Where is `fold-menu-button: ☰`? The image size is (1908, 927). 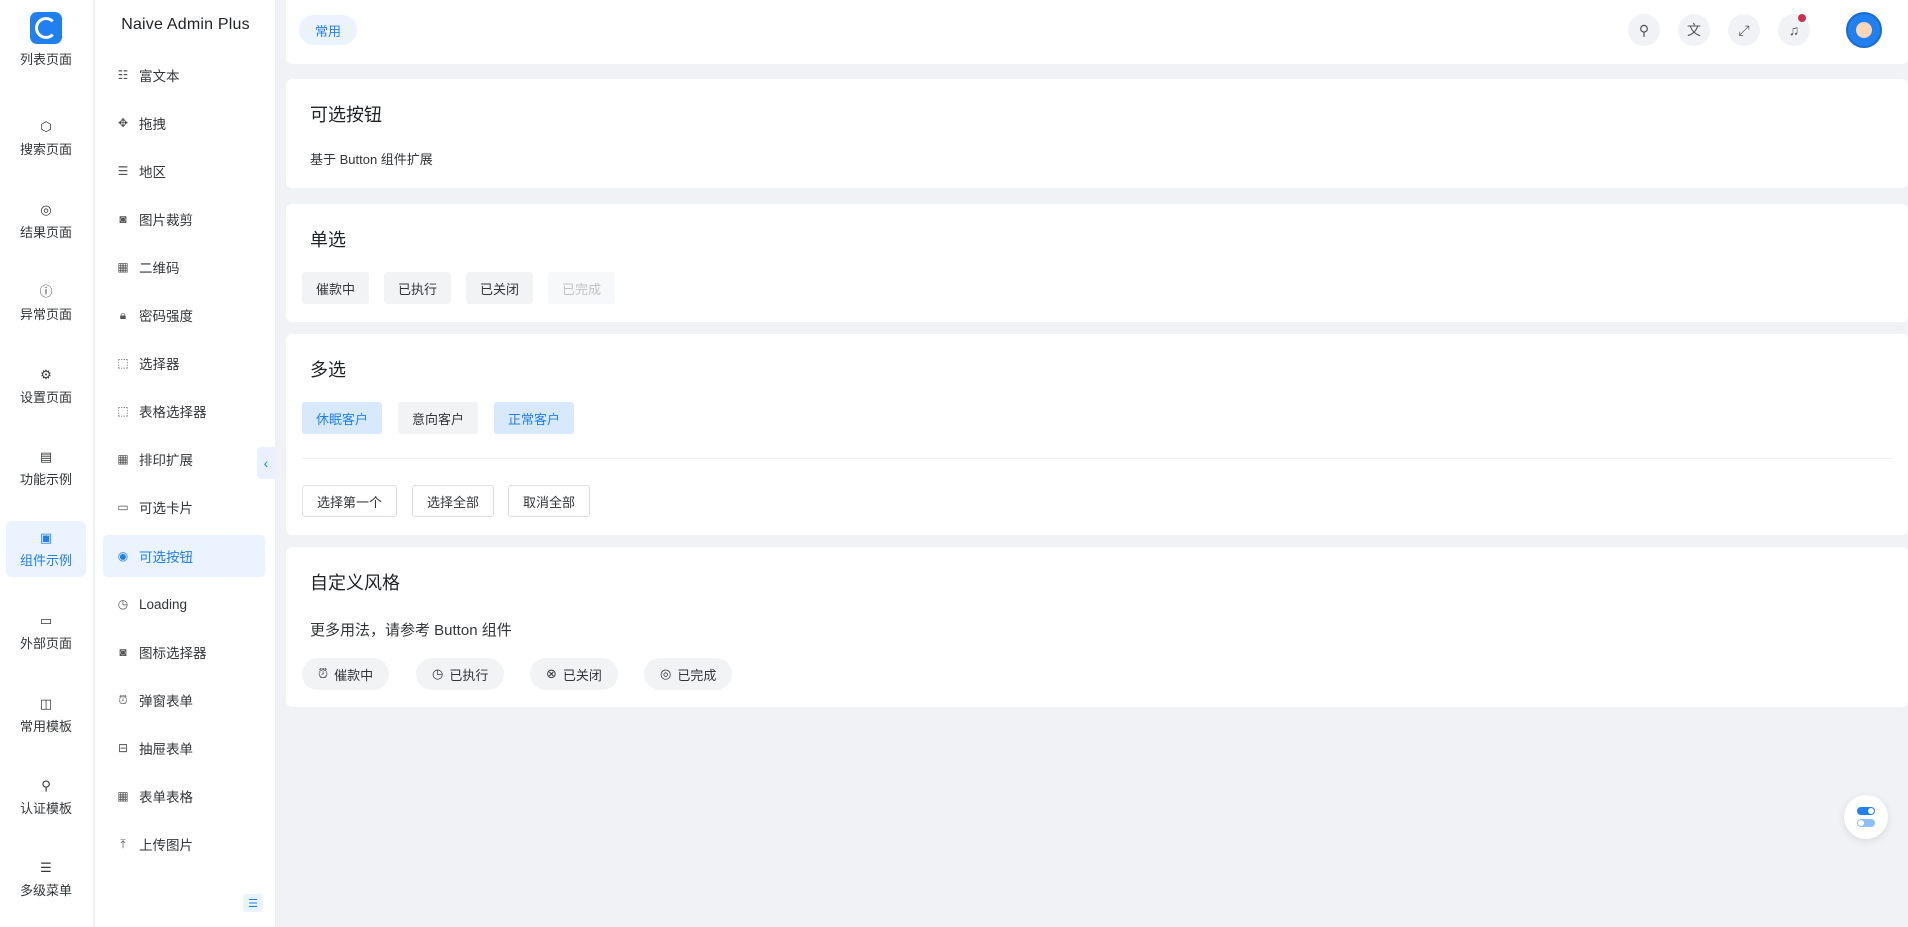 fold-menu-button: ☰ is located at coordinates (253, 903).